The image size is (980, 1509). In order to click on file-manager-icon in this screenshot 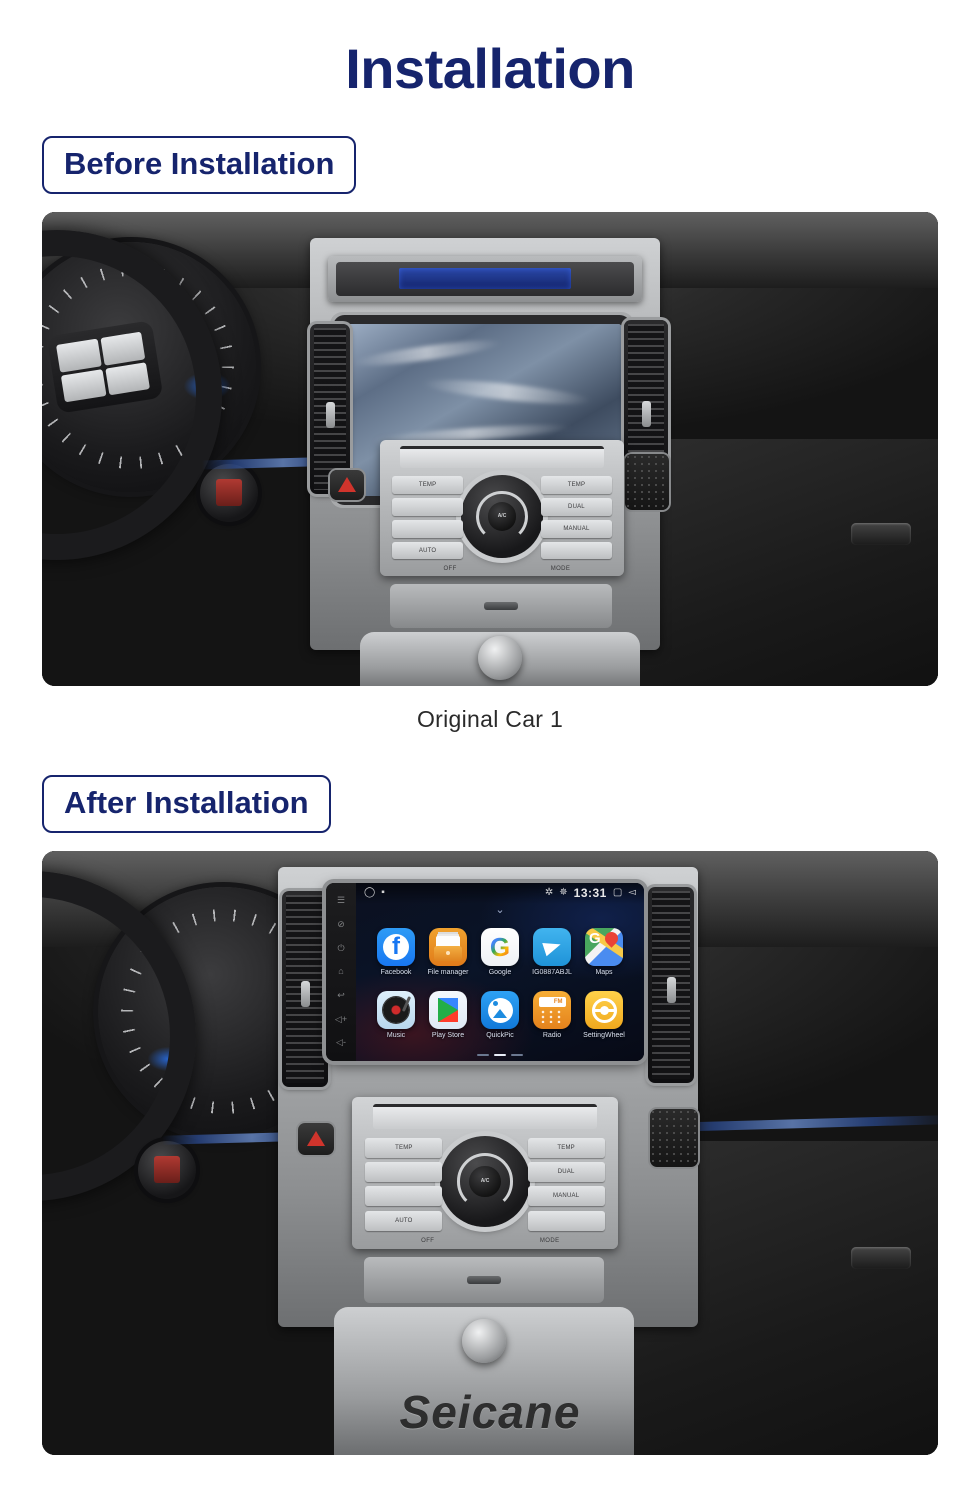, I will do `click(448, 946)`.